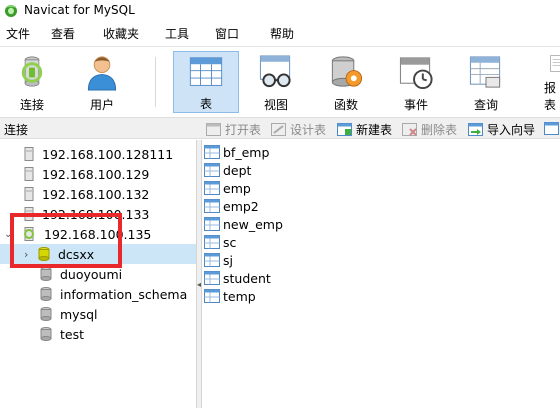 The height and width of the screenshot is (408, 560). I want to click on toolbar-view-button: 视图, so click(276, 82).